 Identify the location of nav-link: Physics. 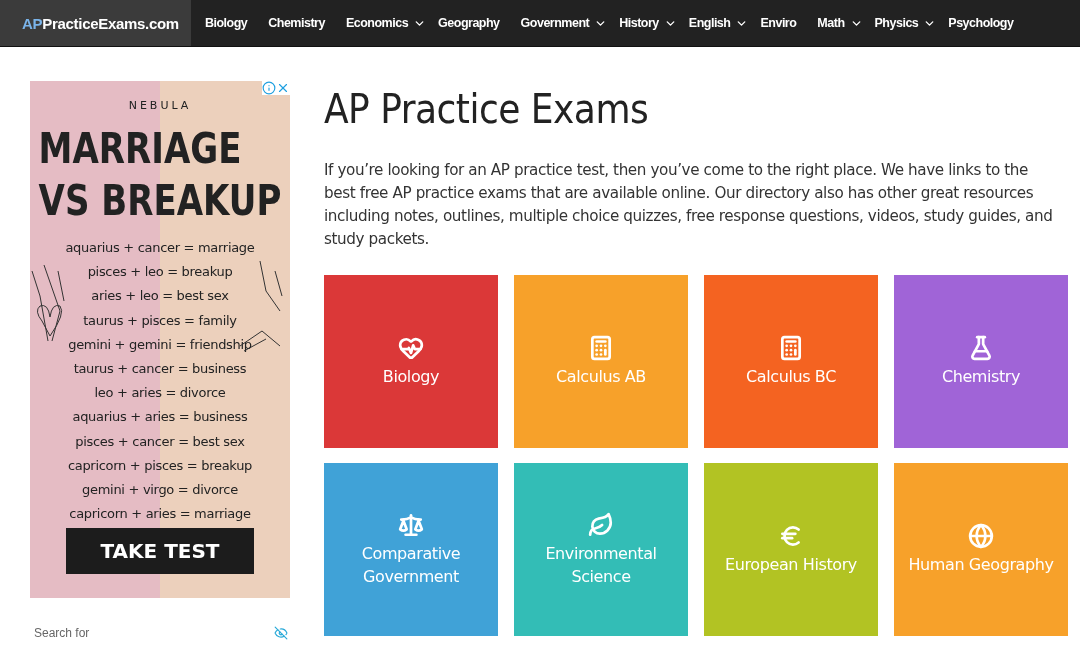
(905, 23).